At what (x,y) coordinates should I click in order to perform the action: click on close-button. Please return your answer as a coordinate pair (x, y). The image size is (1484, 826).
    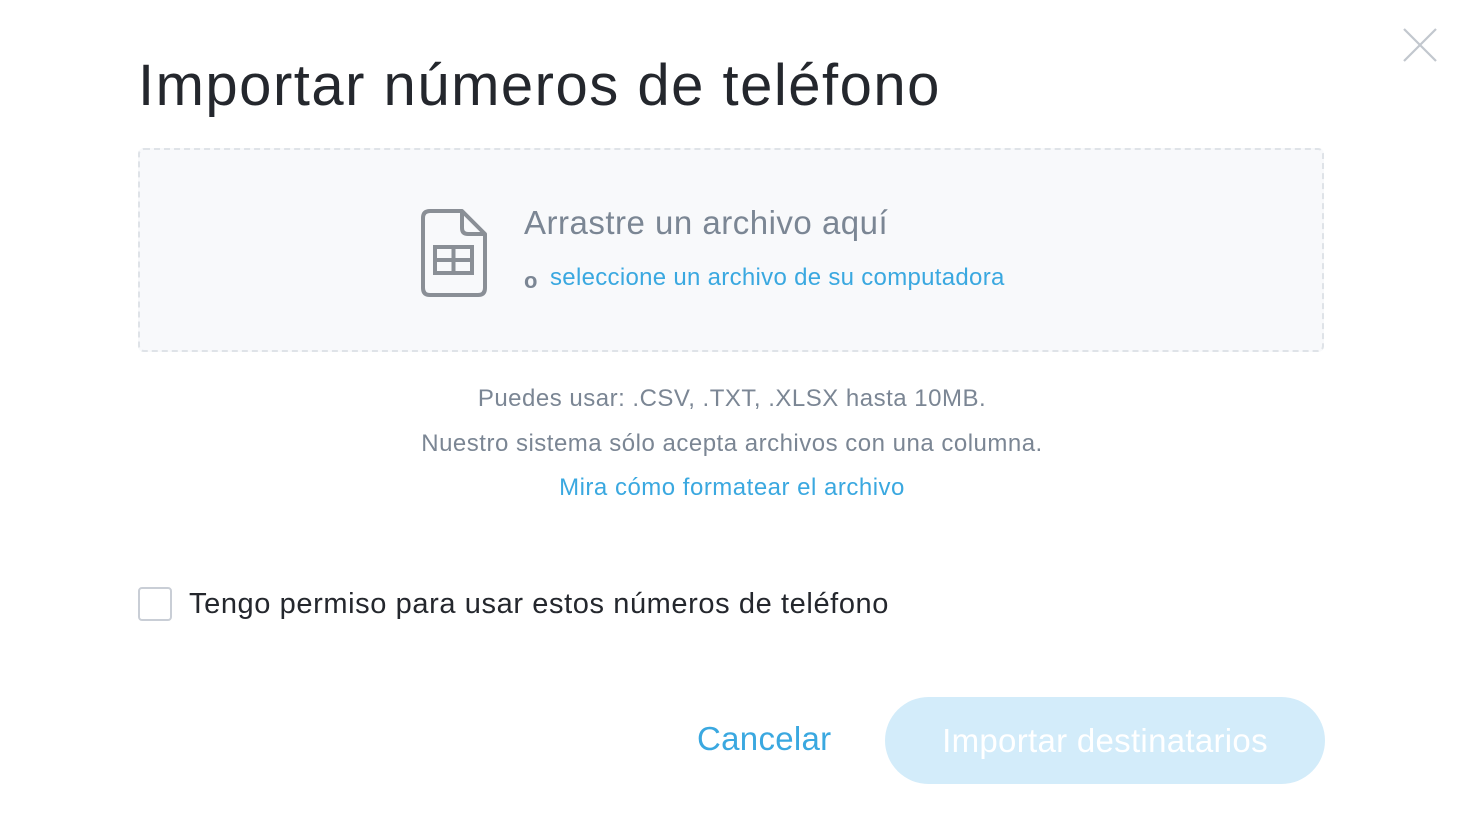
    Looking at the image, I should click on (1420, 45).